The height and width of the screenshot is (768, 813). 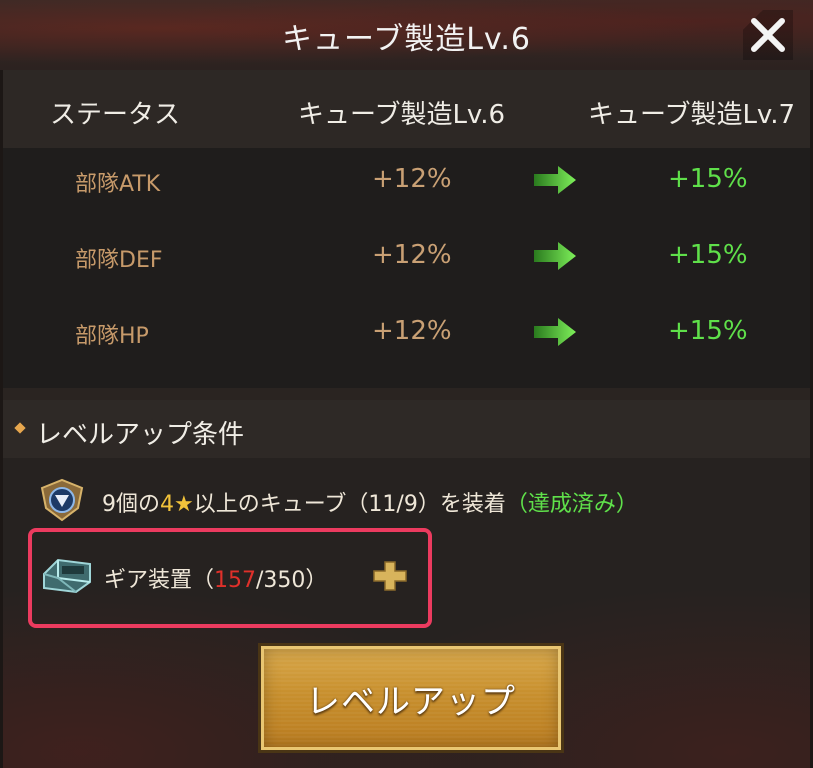 I want to click on close-icon, so click(x=768, y=35).